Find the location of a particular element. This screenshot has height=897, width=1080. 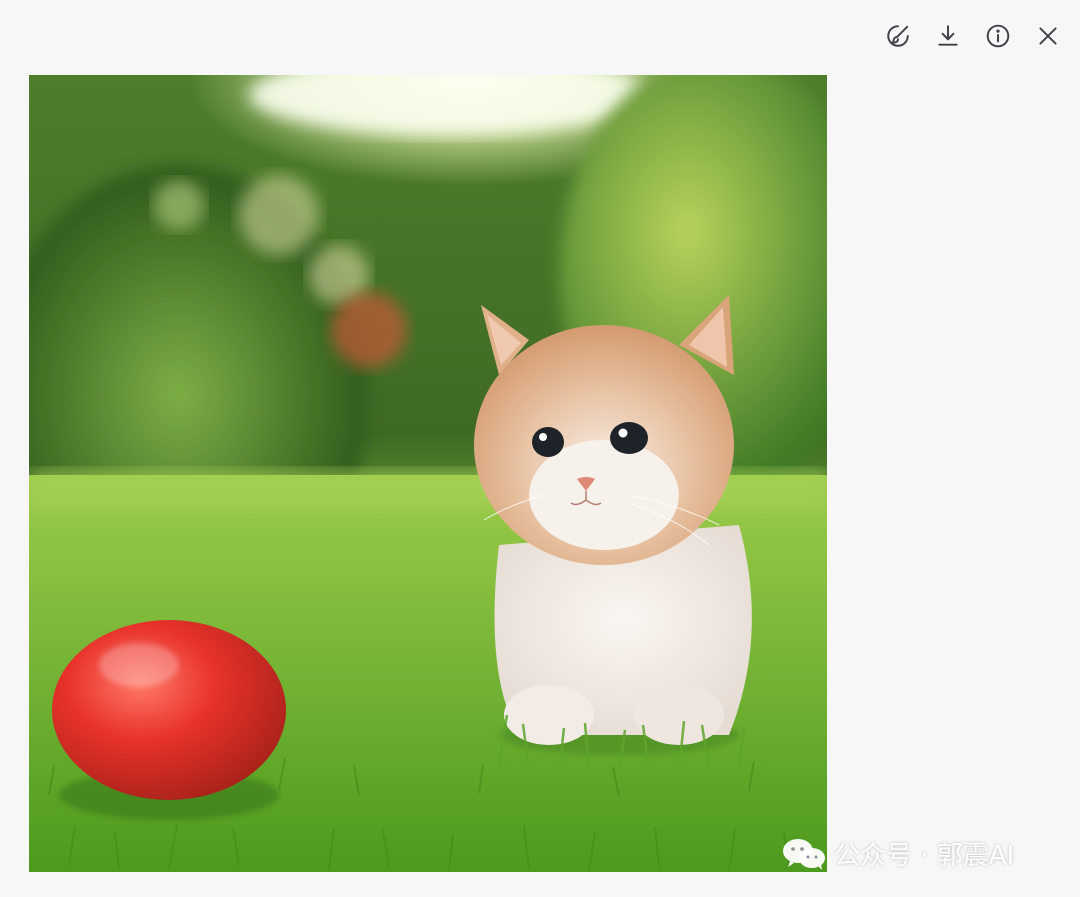

download-button is located at coordinates (948, 36).